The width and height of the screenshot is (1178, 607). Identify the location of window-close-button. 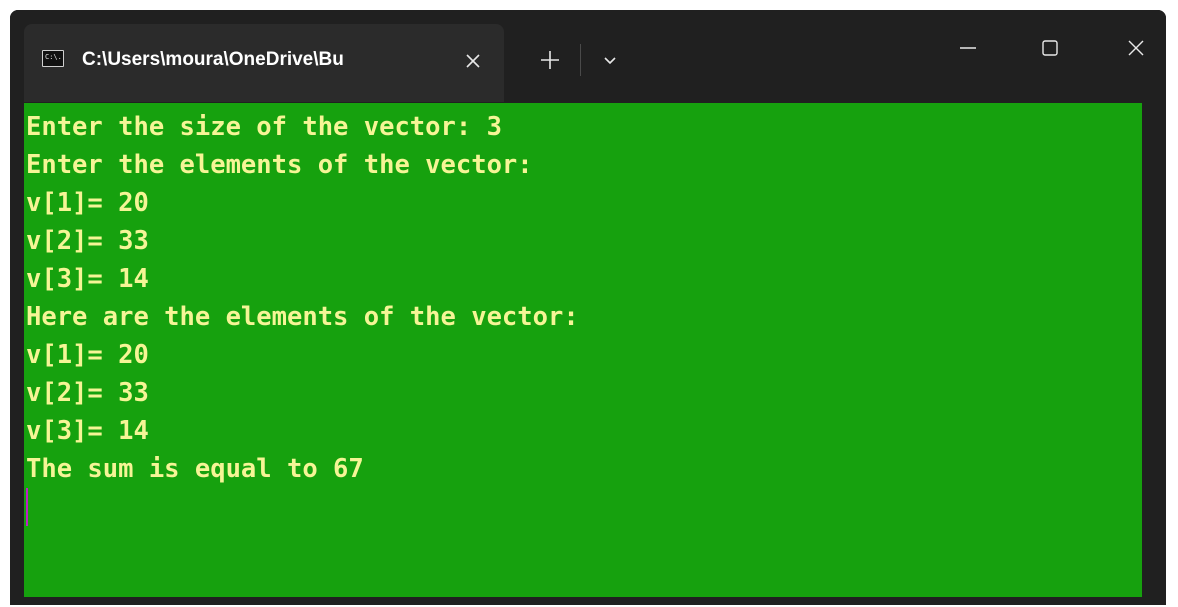
(1136, 48).